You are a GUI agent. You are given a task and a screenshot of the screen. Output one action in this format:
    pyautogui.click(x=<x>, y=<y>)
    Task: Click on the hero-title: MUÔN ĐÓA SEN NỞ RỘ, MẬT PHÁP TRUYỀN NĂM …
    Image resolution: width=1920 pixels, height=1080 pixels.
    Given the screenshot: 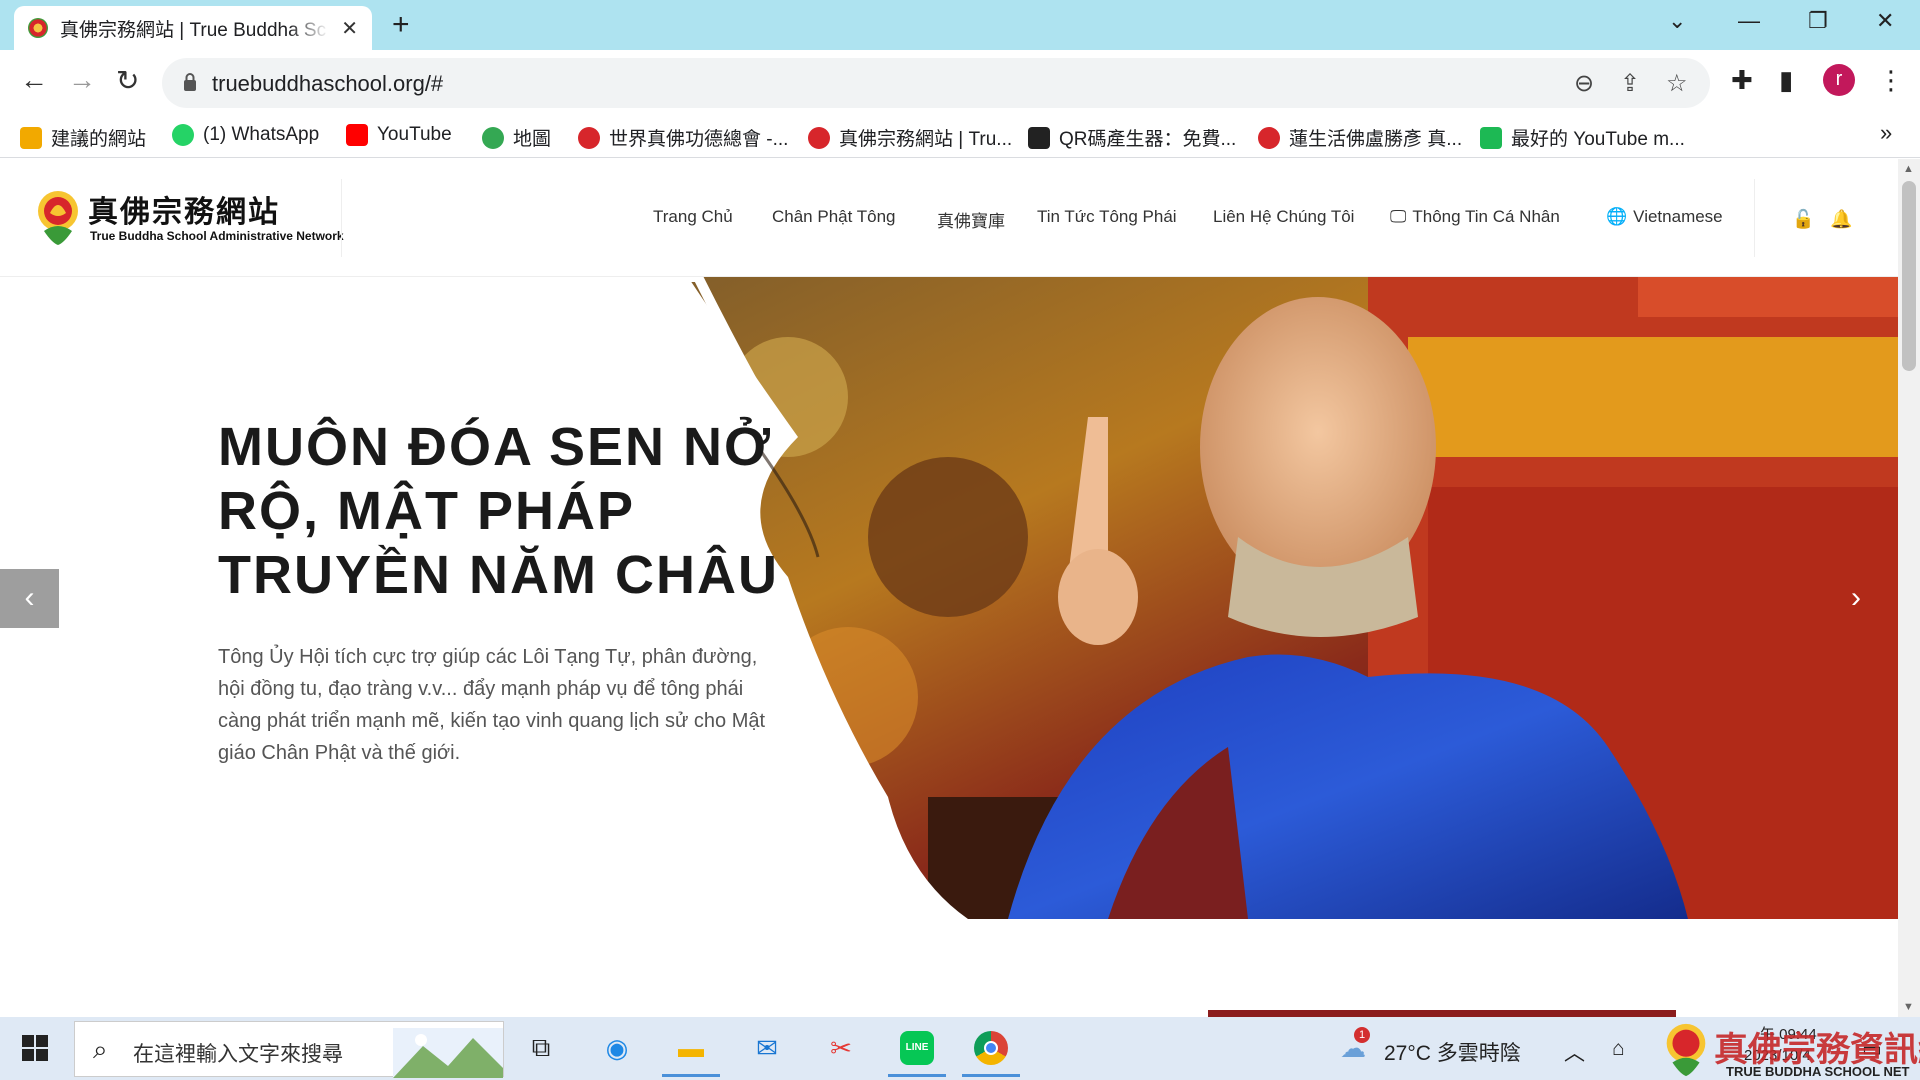 What is the action you would take?
    pyautogui.click(x=498, y=511)
    